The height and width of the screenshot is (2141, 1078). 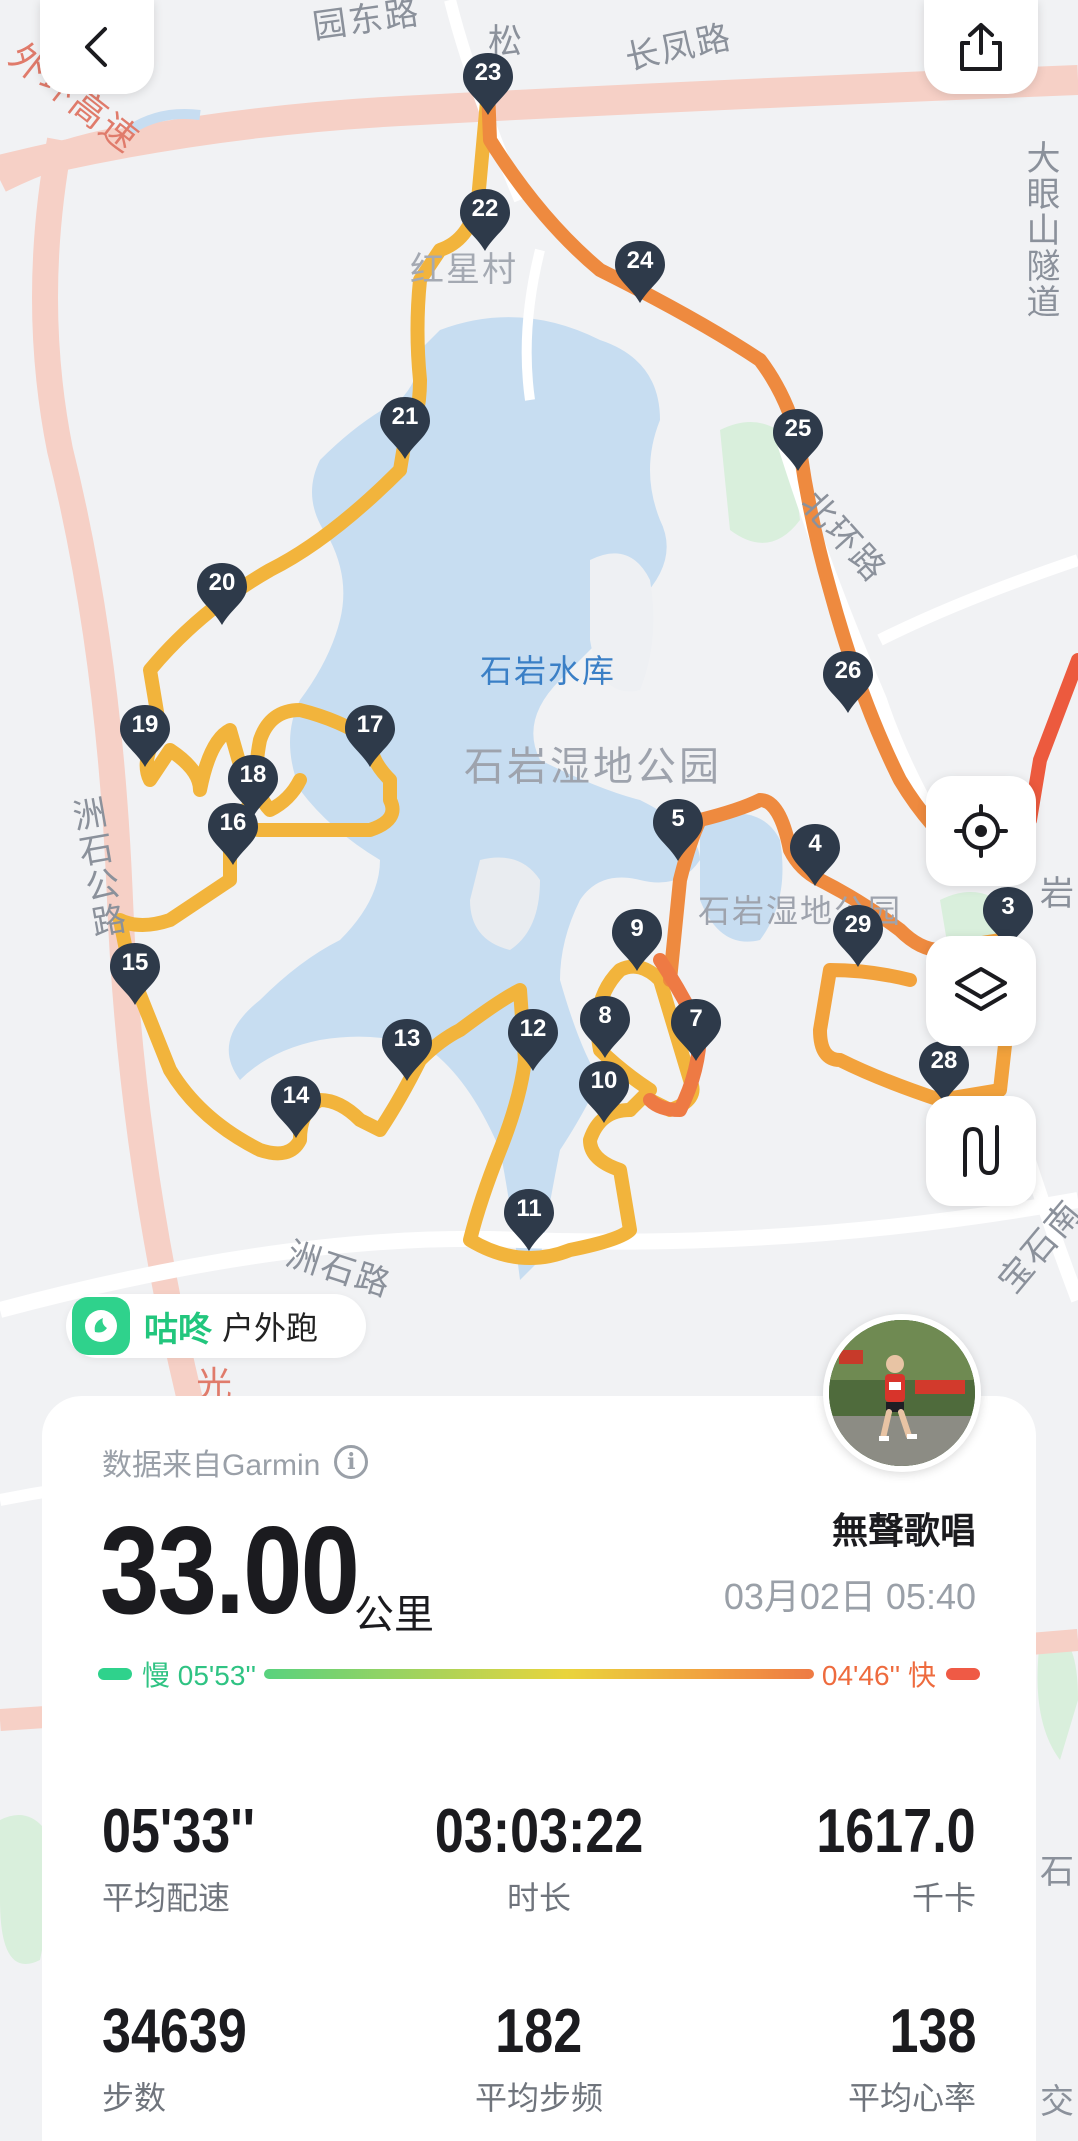 I want to click on stat-cadence: 182 平均步频, so click(x=539, y=2057).